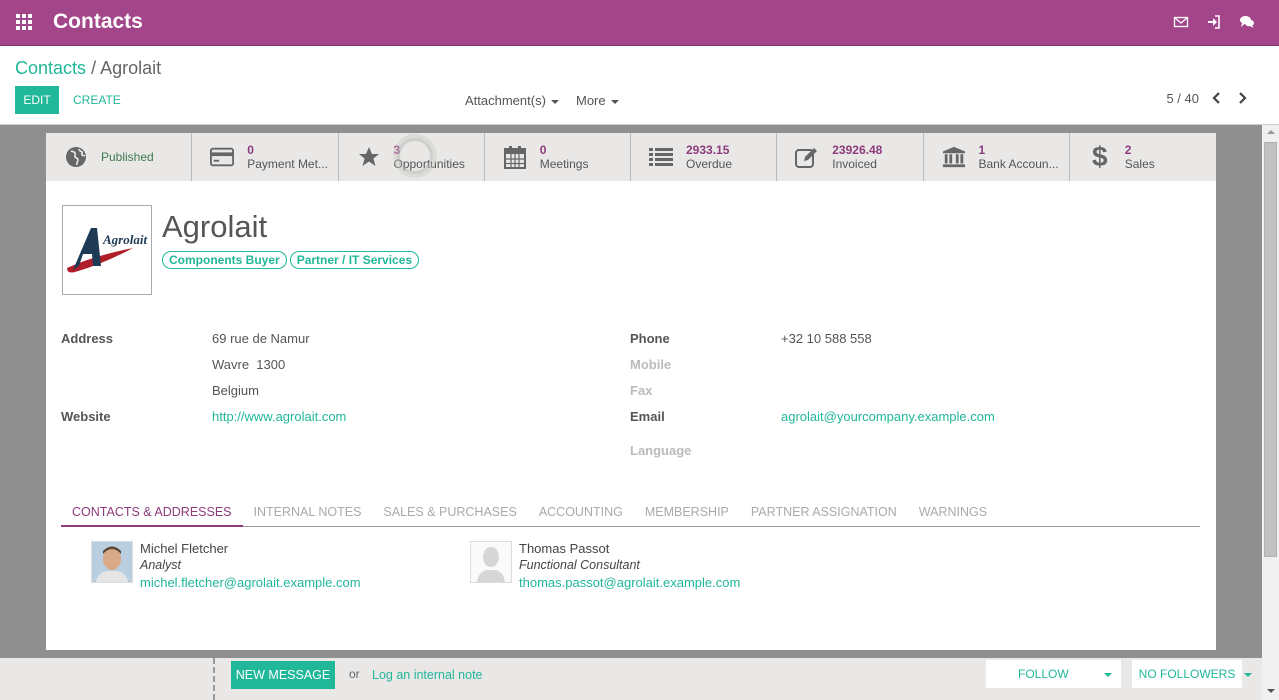 The width and height of the screenshot is (1279, 700). Describe the element at coordinates (650, 338) in the screenshot. I see `phone-label: Phone` at that location.